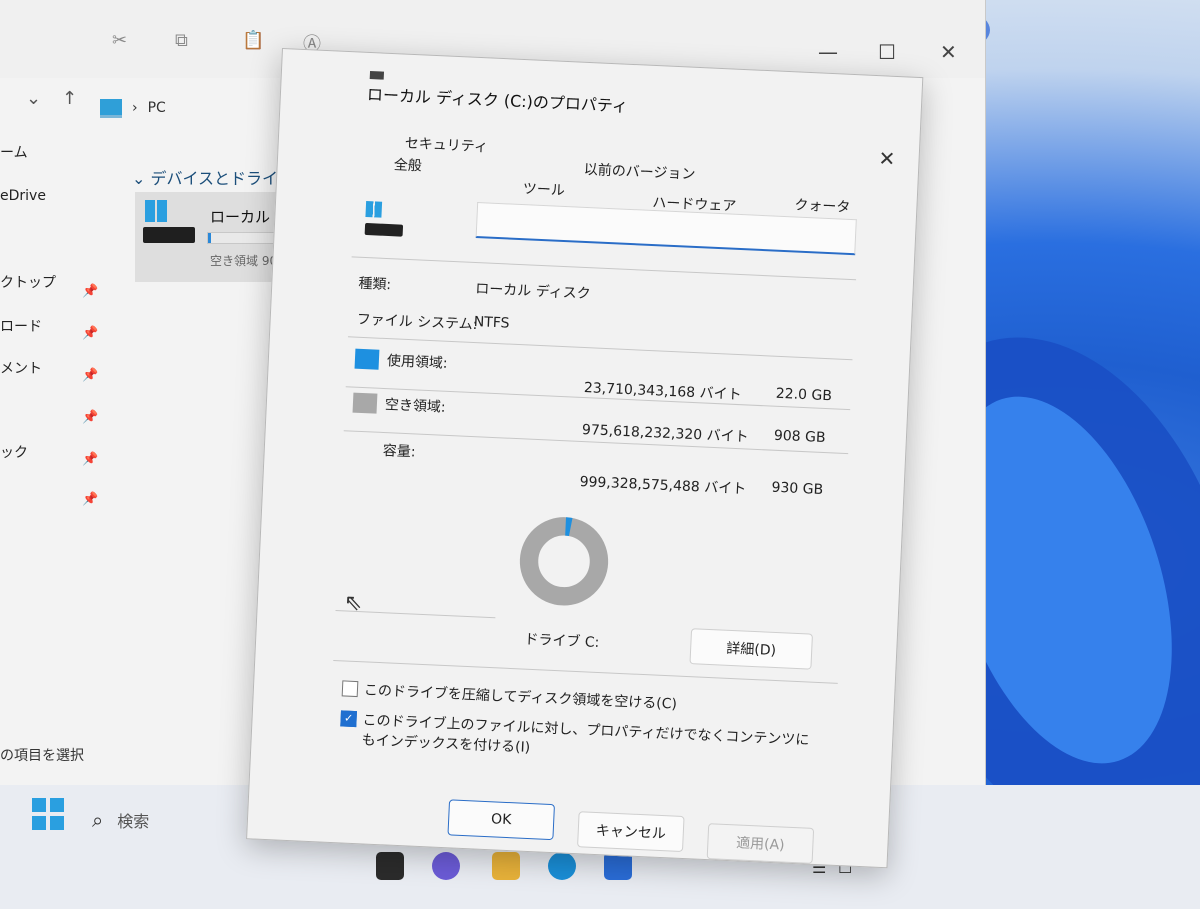 This screenshot has width=1200, height=909. What do you see at coordinates (887, 52) in the screenshot?
I see `maximize-icon: ☐` at bounding box center [887, 52].